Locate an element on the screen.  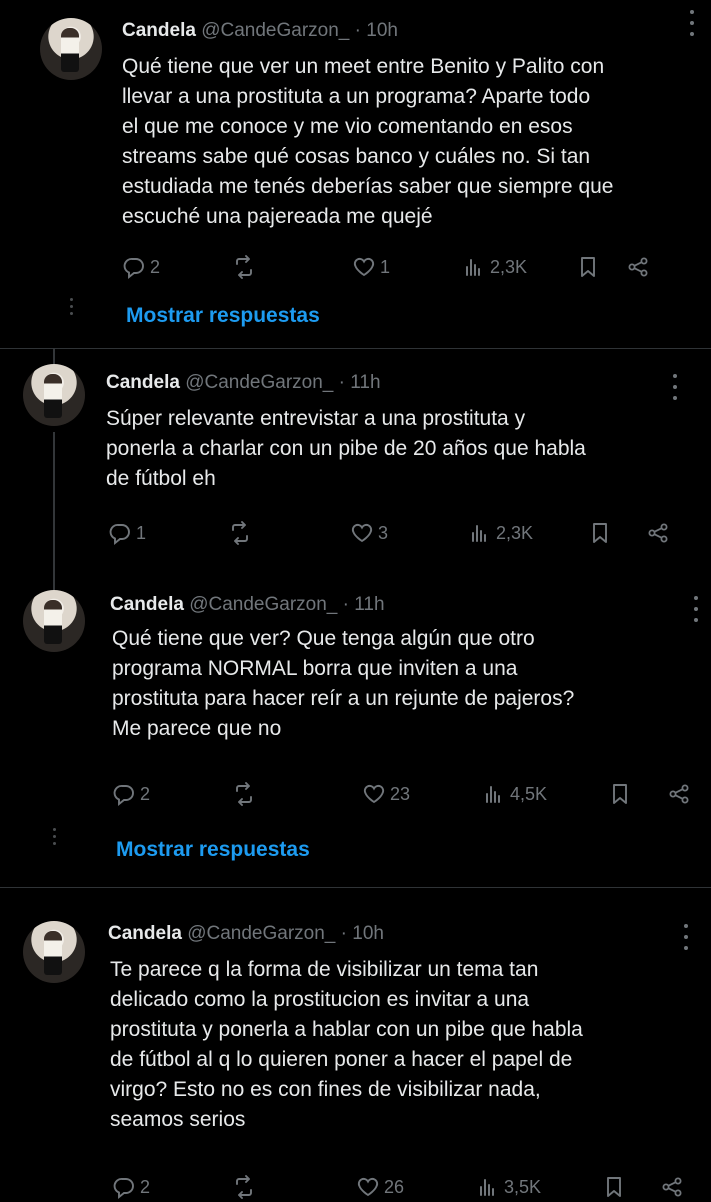
like-count: 26 is located at coordinates (394, 1186).